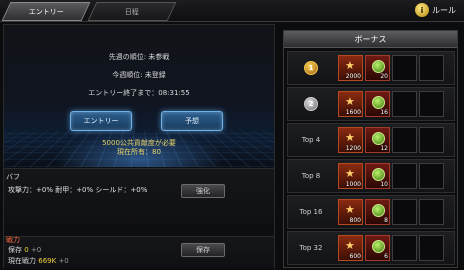 The width and height of the screenshot is (464, 270). Describe the element at coordinates (13, 177) in the screenshot. I see `buff-title: バフ` at that location.